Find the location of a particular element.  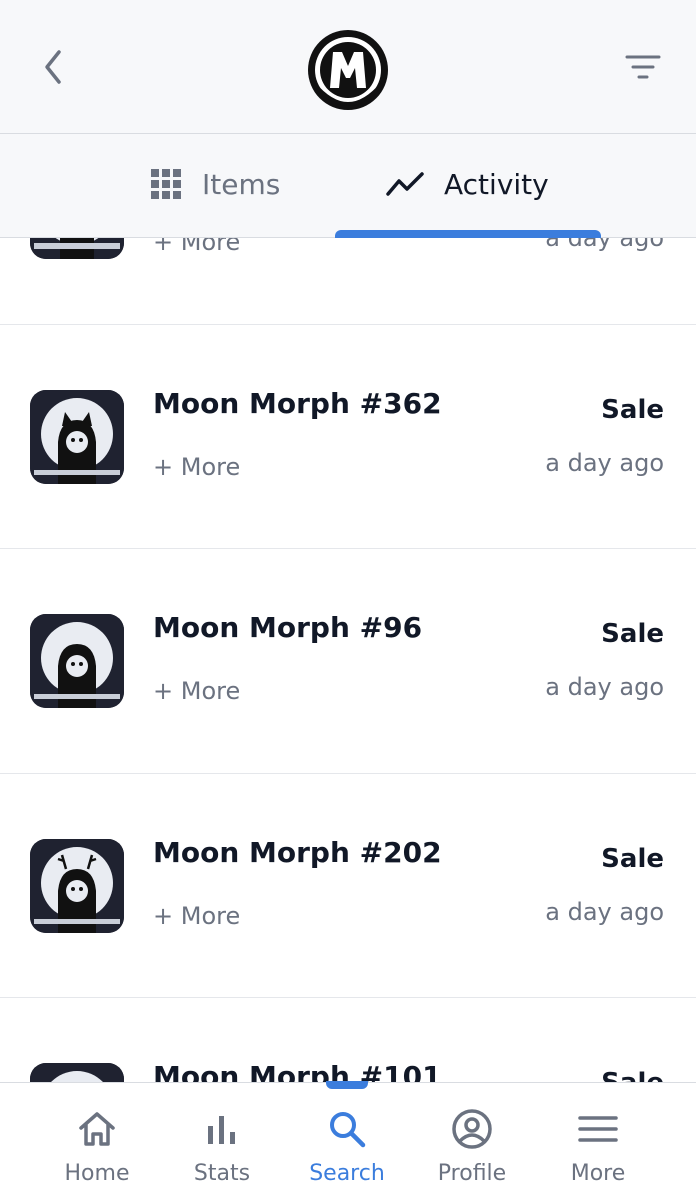

bar-chart-icon is located at coordinates (221, 1130).